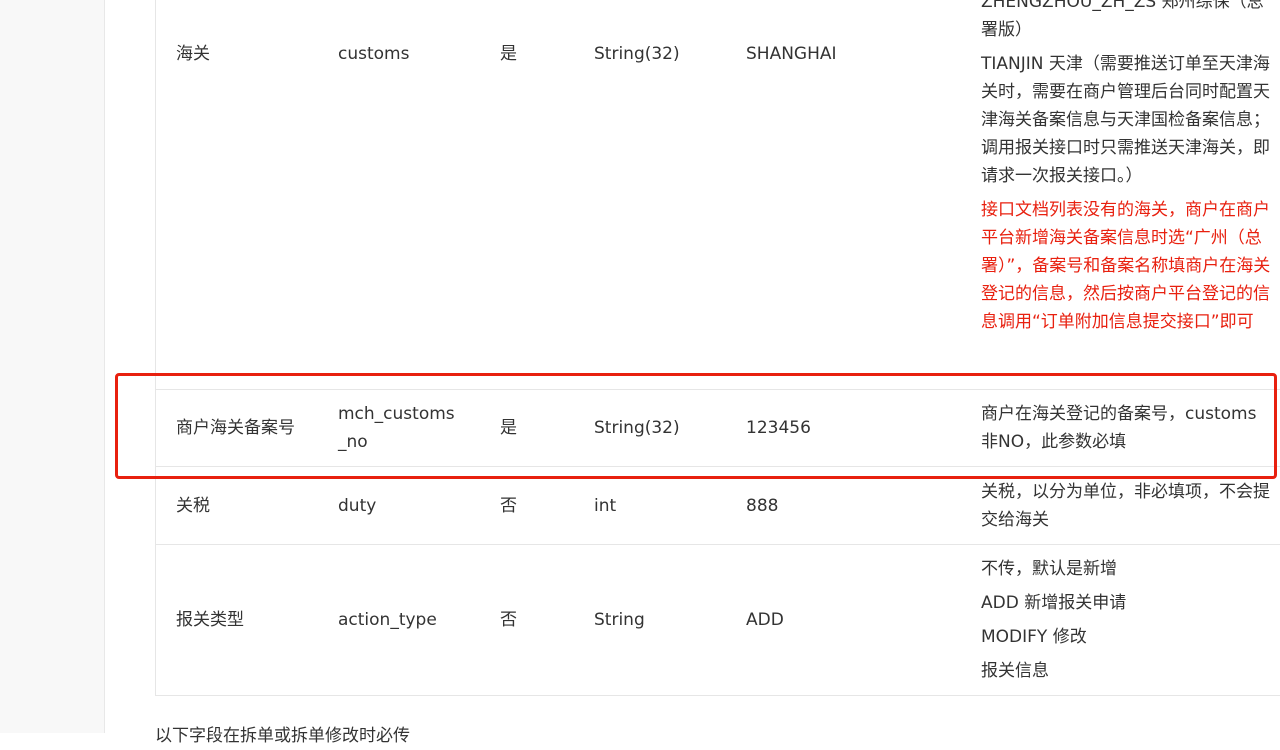 This screenshot has width=1280, height=750. Describe the element at coordinates (387, 620) in the screenshot. I see `param-field: action_type` at that location.